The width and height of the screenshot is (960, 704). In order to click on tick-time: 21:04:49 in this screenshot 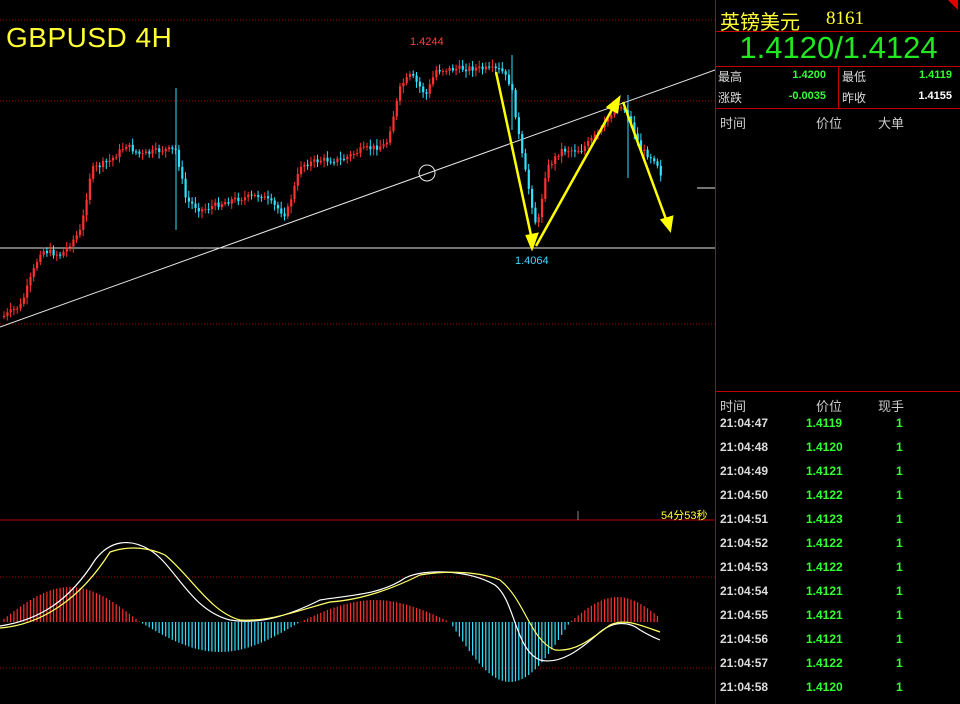, I will do `click(744, 471)`.